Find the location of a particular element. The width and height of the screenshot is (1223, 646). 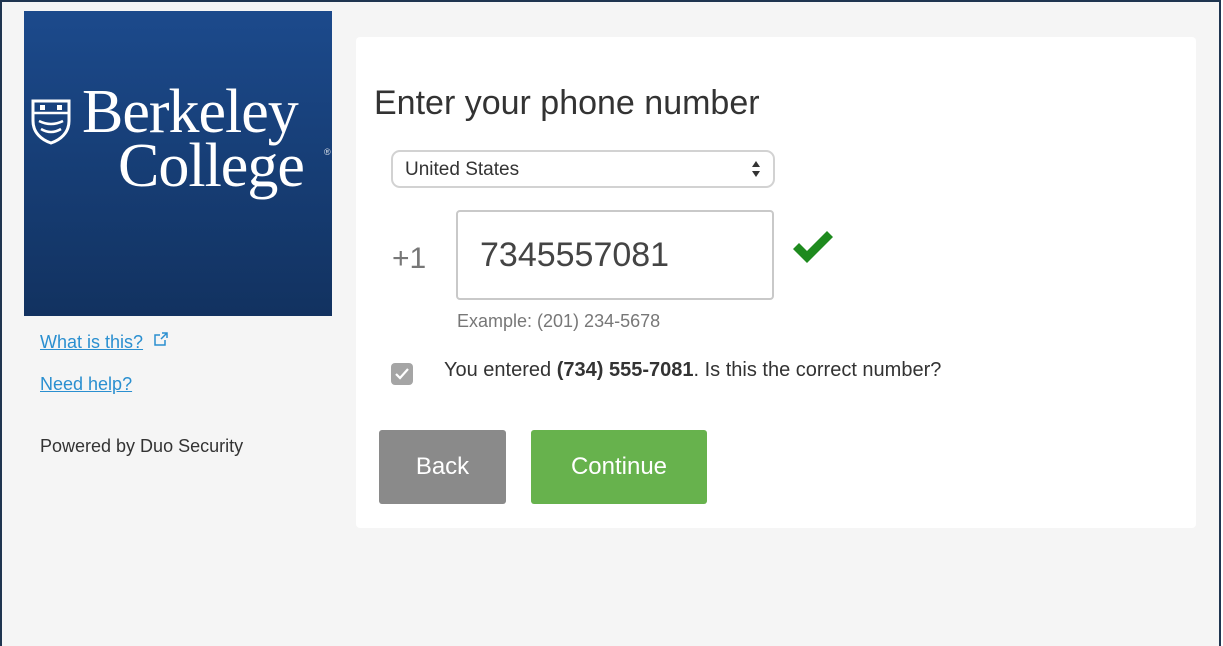

shield-icon is located at coordinates (51, 122).